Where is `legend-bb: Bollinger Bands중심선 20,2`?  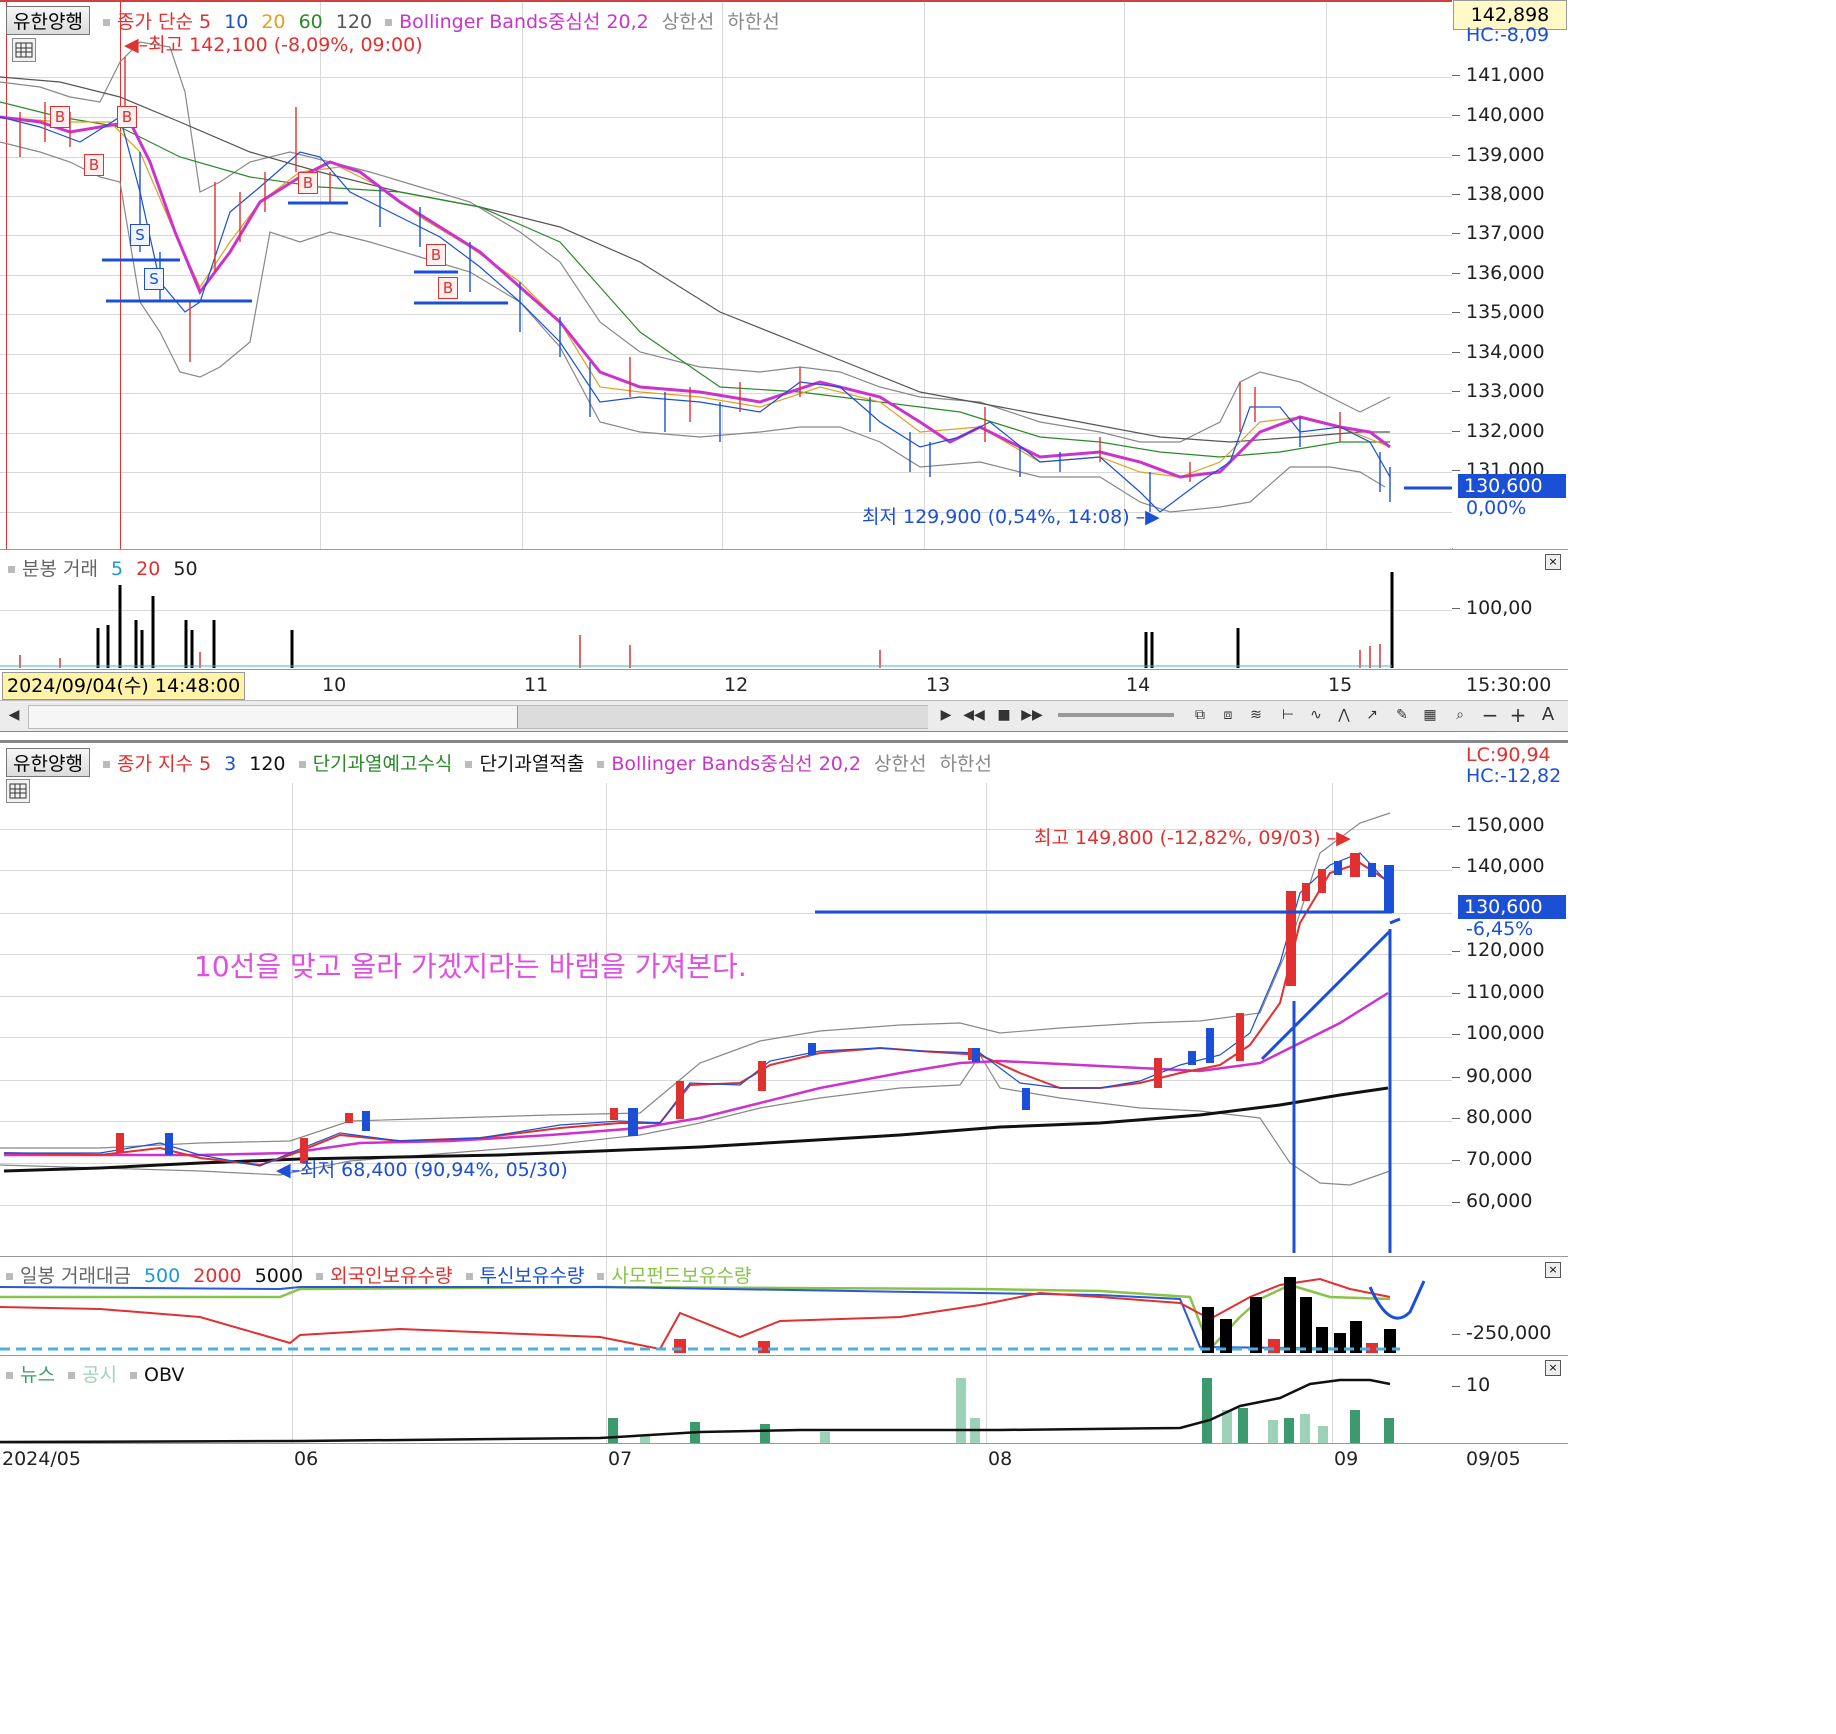 legend-bb: Bollinger Bands중심선 20,2 is located at coordinates (736, 764).